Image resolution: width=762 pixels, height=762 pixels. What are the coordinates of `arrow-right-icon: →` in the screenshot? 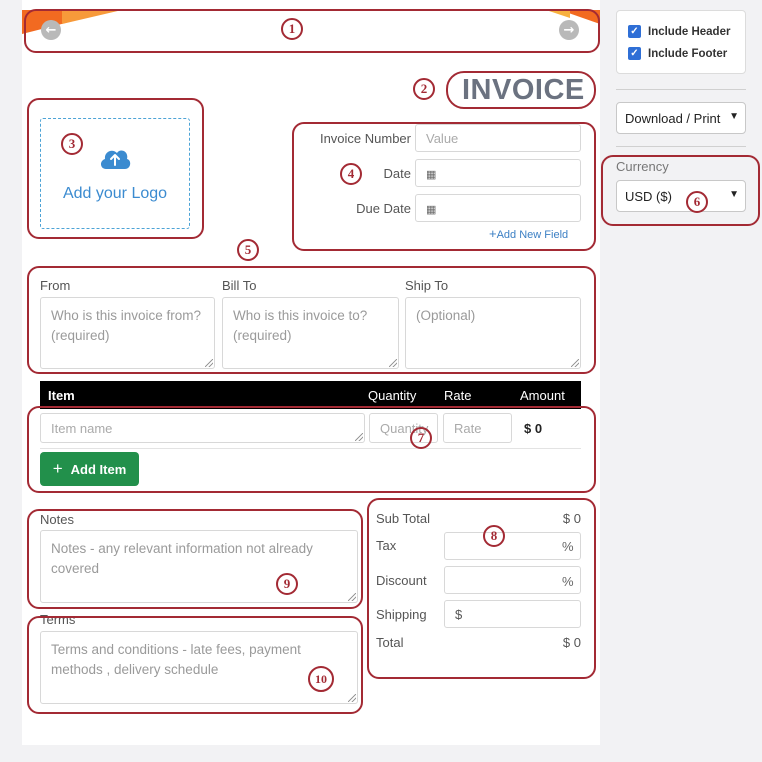 It's located at (569, 30).